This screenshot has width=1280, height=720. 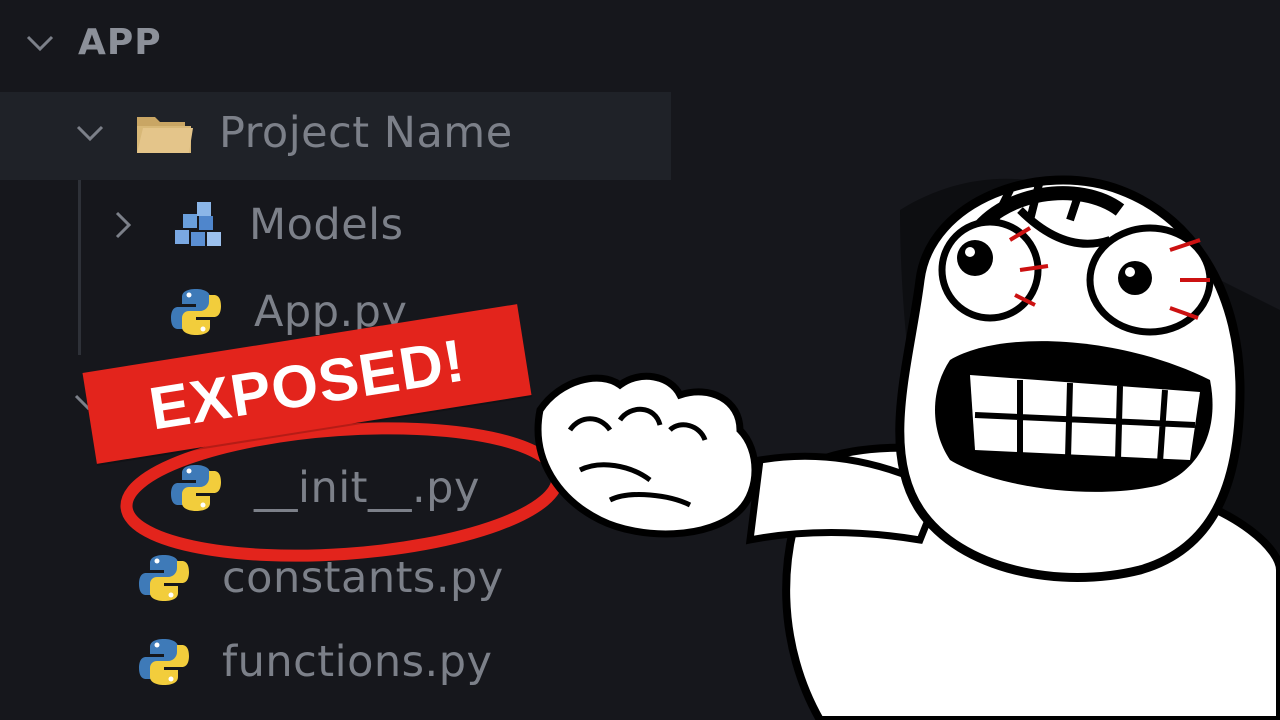 I want to click on section-title: APP, so click(x=120, y=42).